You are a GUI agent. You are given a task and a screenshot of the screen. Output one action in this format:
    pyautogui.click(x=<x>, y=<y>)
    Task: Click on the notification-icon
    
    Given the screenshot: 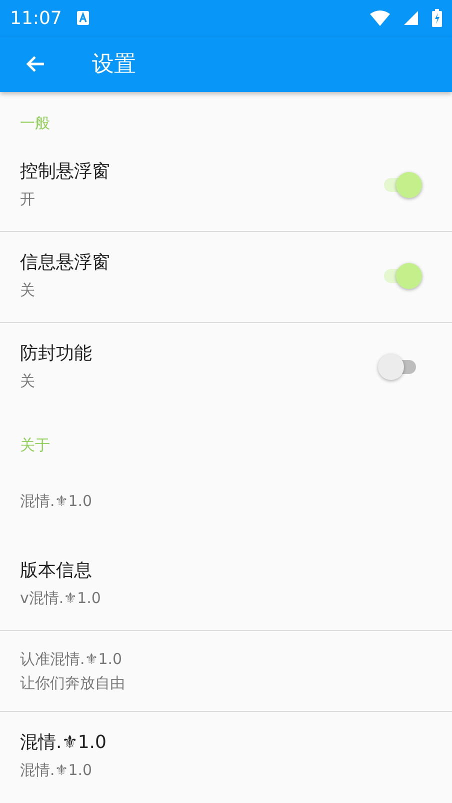 What is the action you would take?
    pyautogui.click(x=83, y=18)
    